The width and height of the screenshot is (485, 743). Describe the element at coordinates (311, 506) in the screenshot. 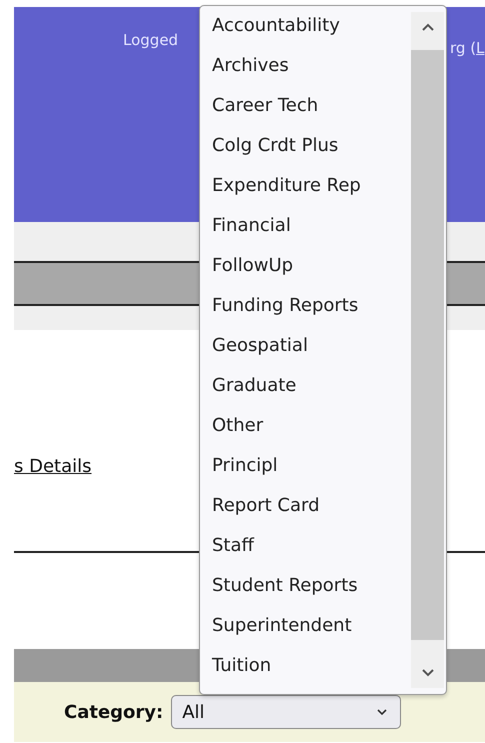

I see `dropdown-option: Report Card` at that location.